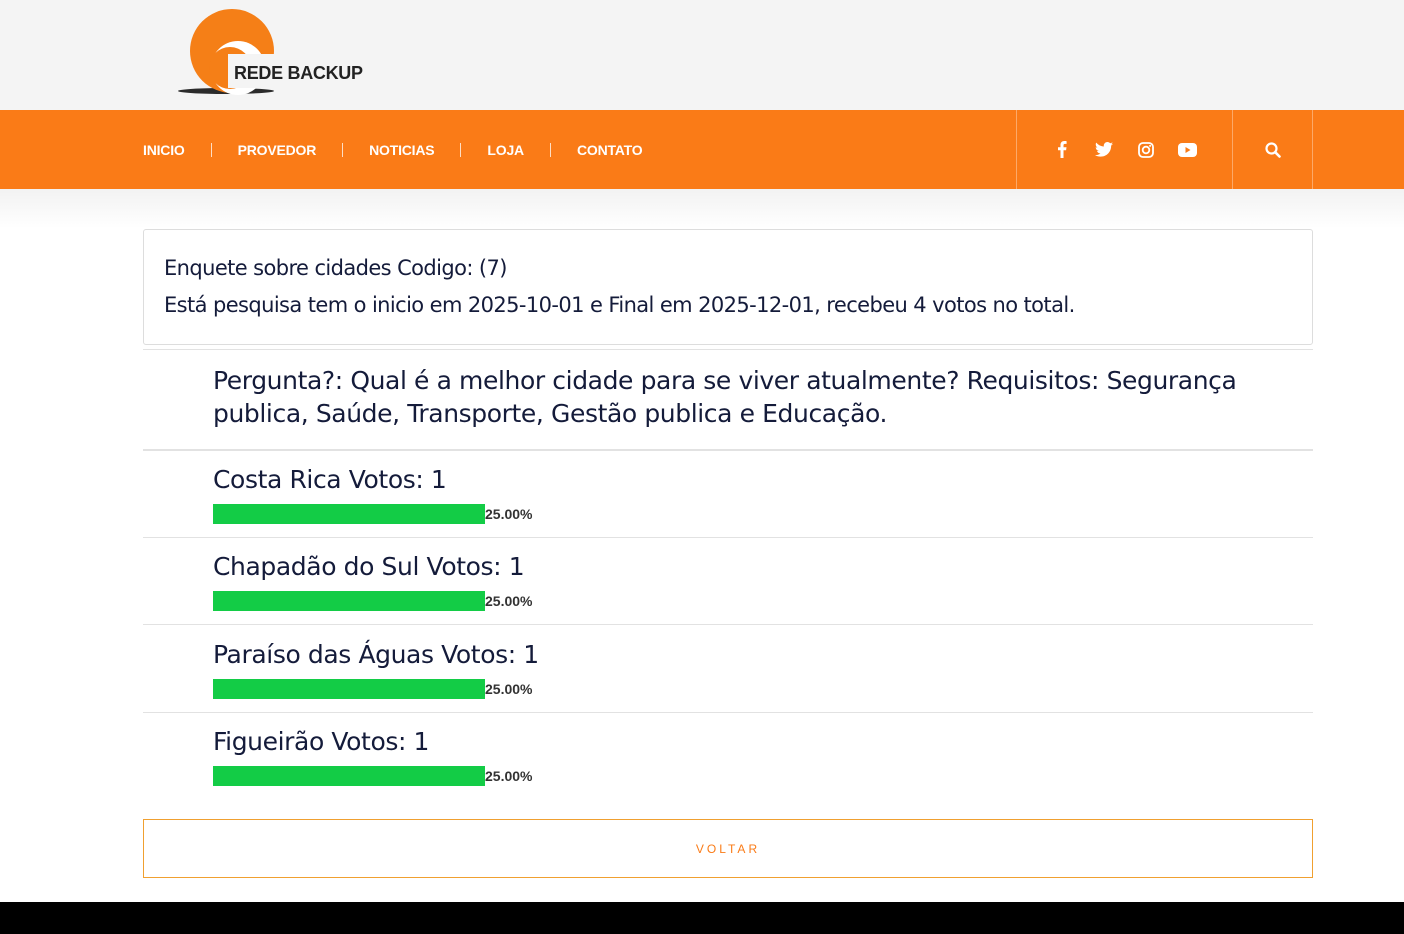 The width and height of the screenshot is (1404, 934). I want to click on site-footer, so click(702, 918).